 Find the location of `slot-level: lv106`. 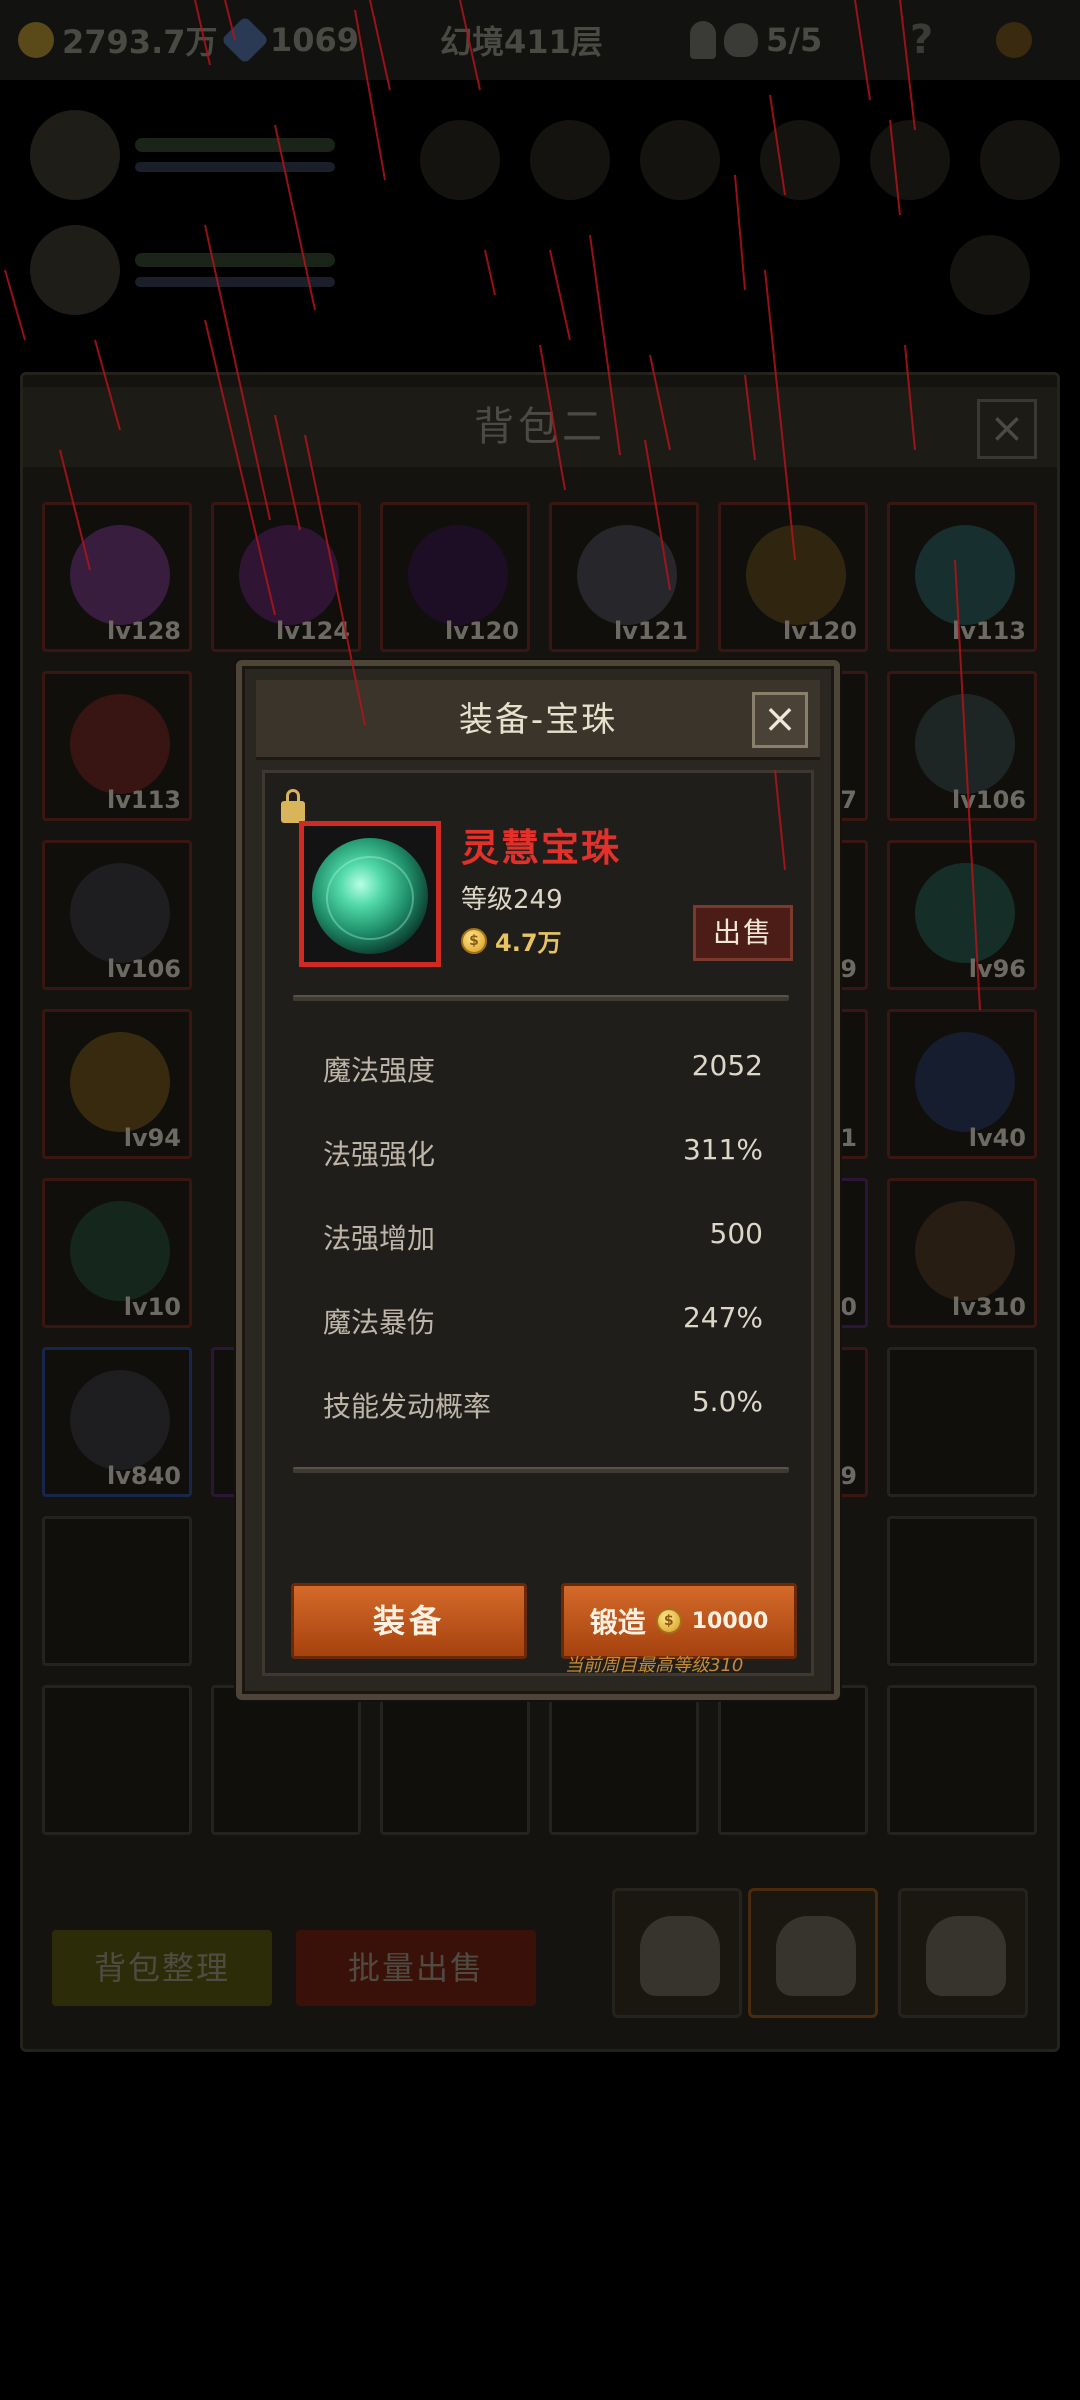

slot-level: lv106 is located at coordinates (989, 800).